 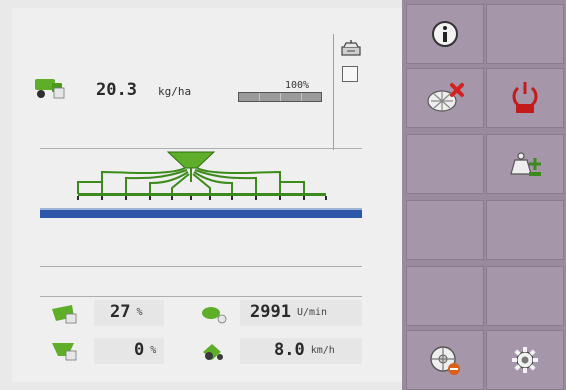 I want to click on lower-separator, so click(x=201, y=296).